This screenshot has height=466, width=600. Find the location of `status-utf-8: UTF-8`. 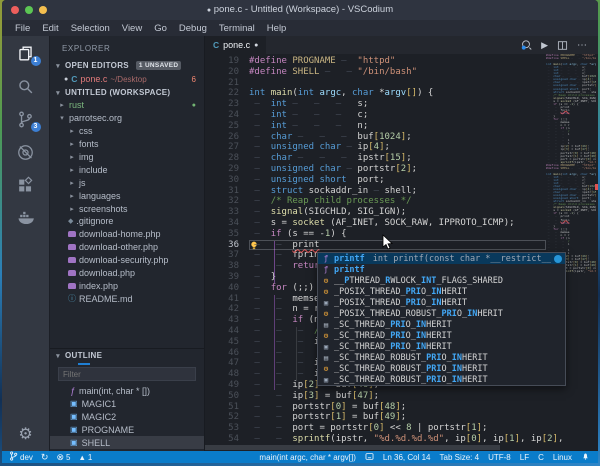

status-utf-8: UTF-8 is located at coordinates (499, 457).